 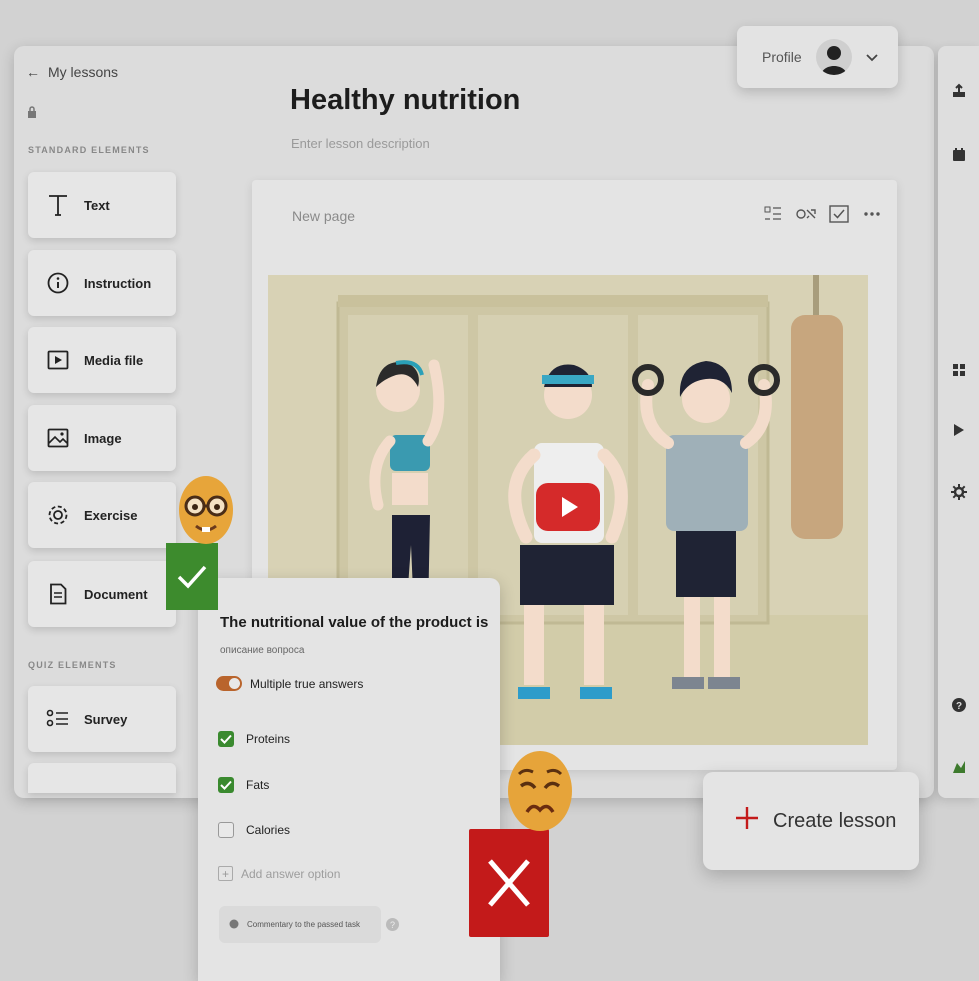 What do you see at coordinates (307, 683) in the screenshot?
I see `toggle-label: Multiple true answers` at bounding box center [307, 683].